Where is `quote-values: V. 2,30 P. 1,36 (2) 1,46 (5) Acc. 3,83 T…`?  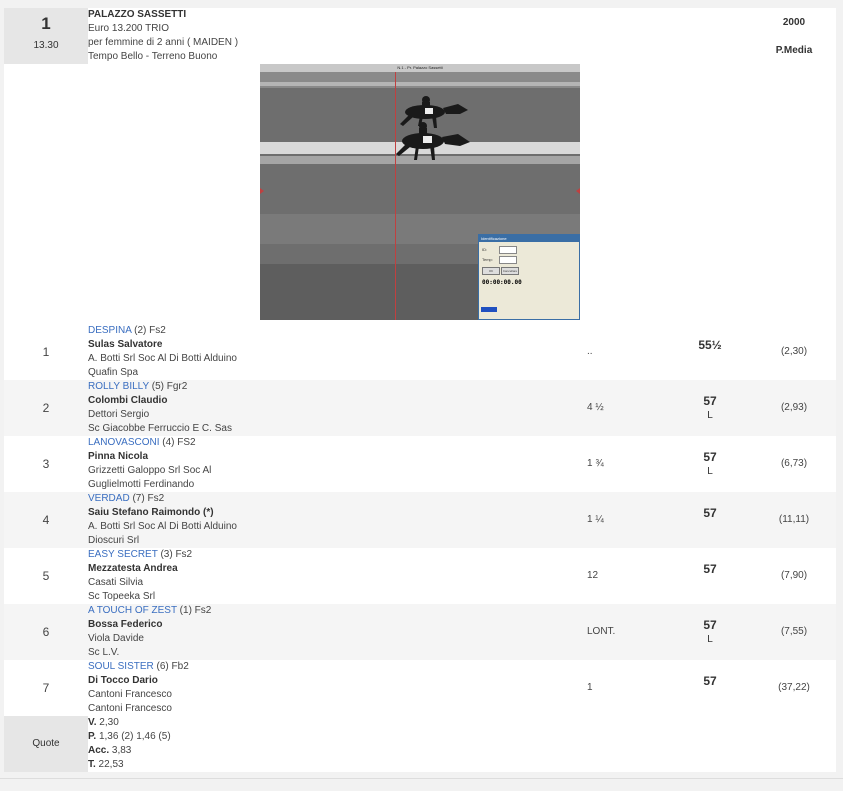
quote-values: V. 2,30 P. 1,36 (2) 1,46 (5) Acc. 3,83 T… is located at coordinates (129, 744).